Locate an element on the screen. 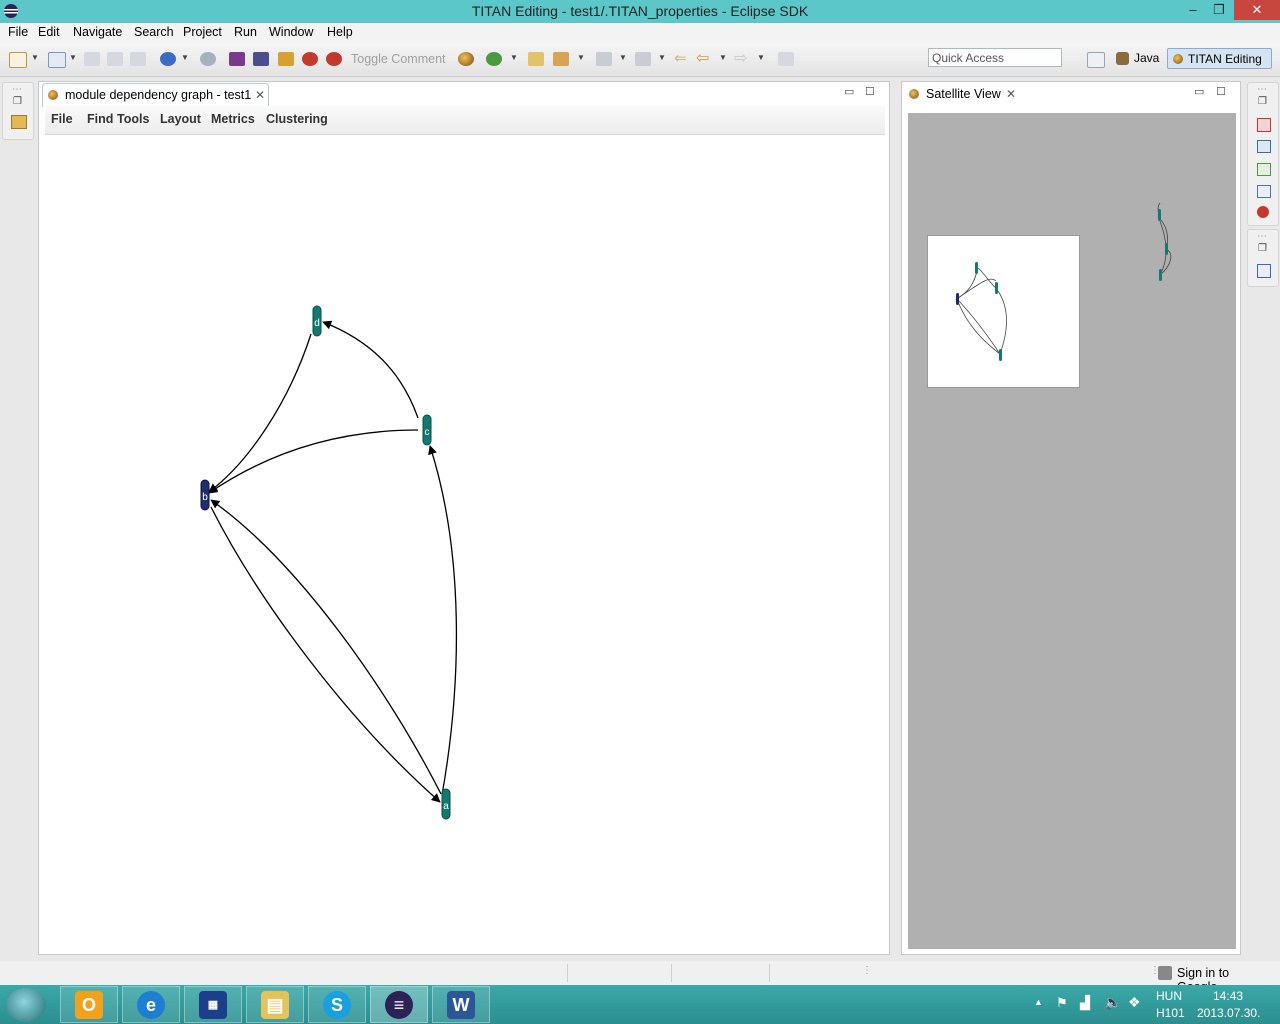 Image resolution: width=1280 pixels, height=1024 pixels. pin-editor-icon is located at coordinates (786, 59).